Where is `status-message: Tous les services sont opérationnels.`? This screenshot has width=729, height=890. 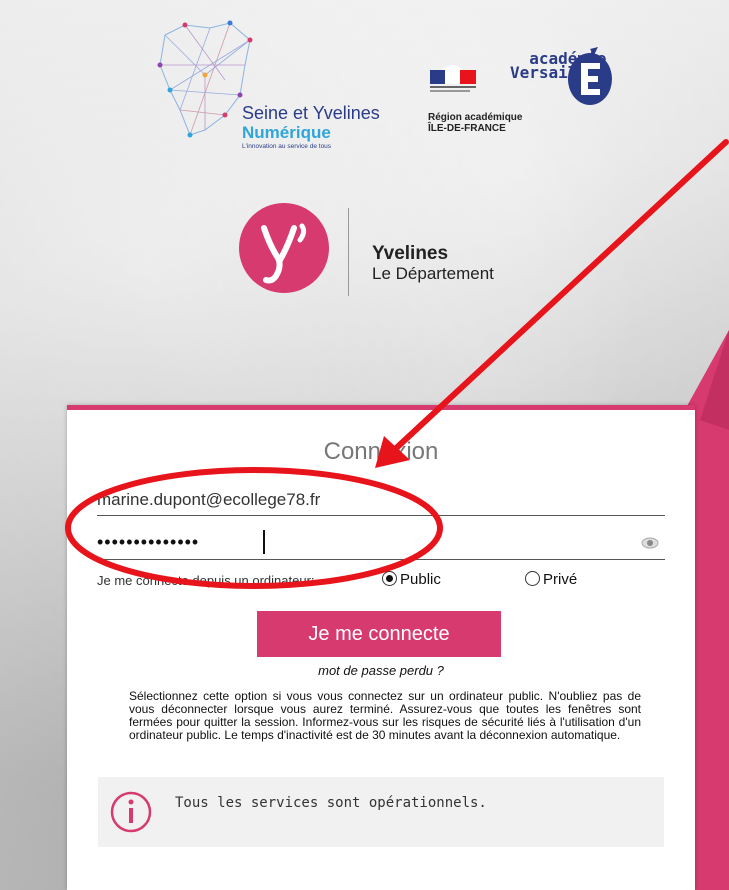
status-message: Tous les services sont opérationnels. is located at coordinates (331, 803).